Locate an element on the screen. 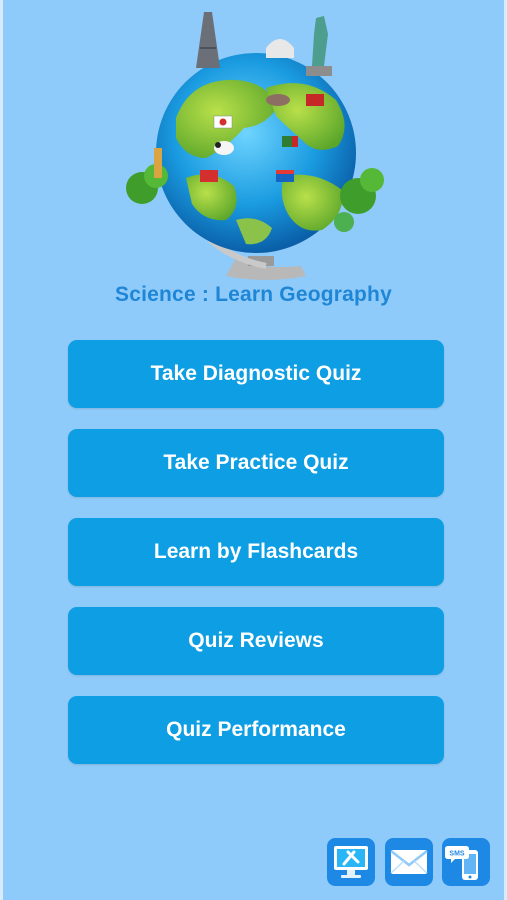 Image resolution: width=507 pixels, height=900 pixels. quiz-performance-button: Quiz Performance is located at coordinates (256, 730).